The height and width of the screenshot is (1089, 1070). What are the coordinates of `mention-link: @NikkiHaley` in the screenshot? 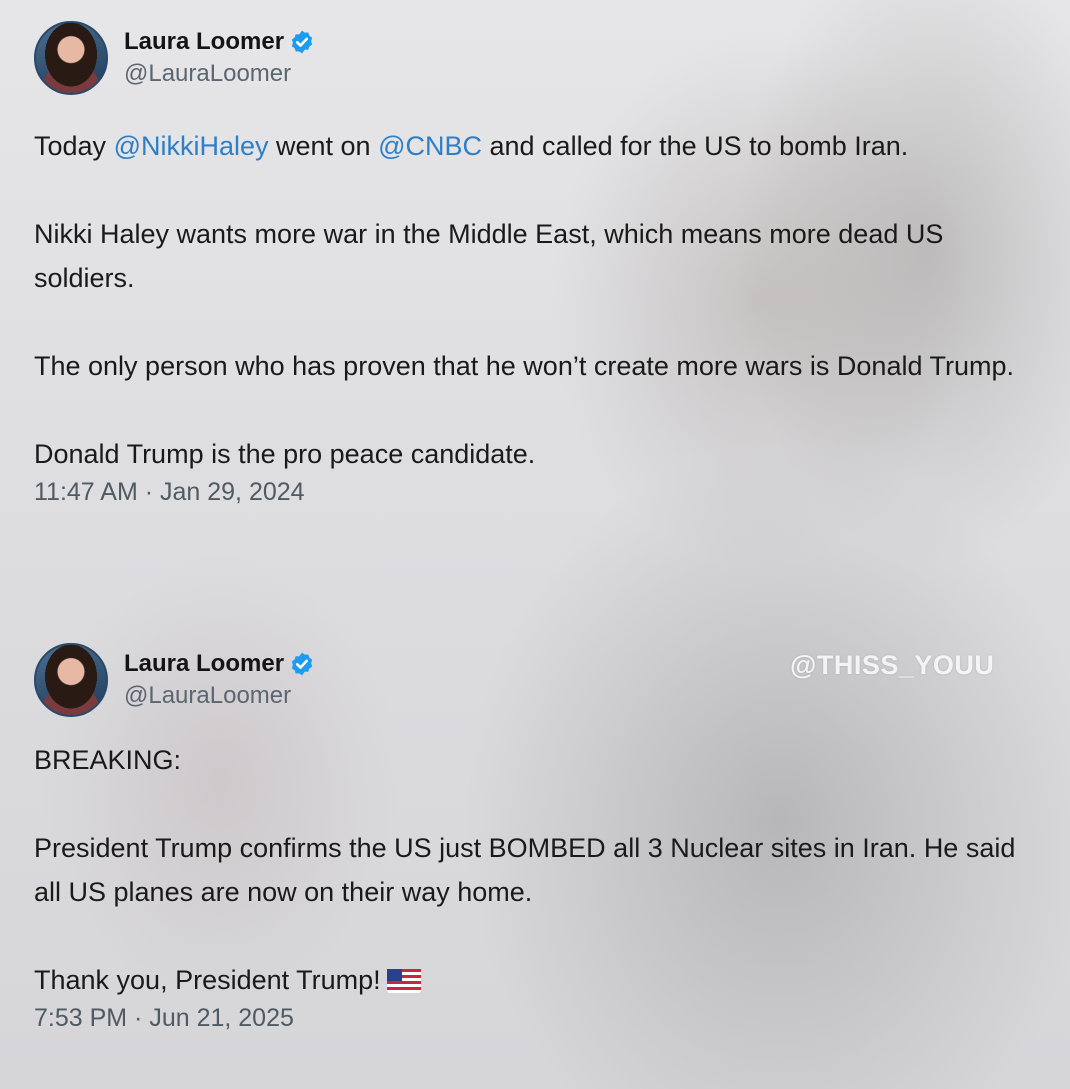 It's located at (191, 146).